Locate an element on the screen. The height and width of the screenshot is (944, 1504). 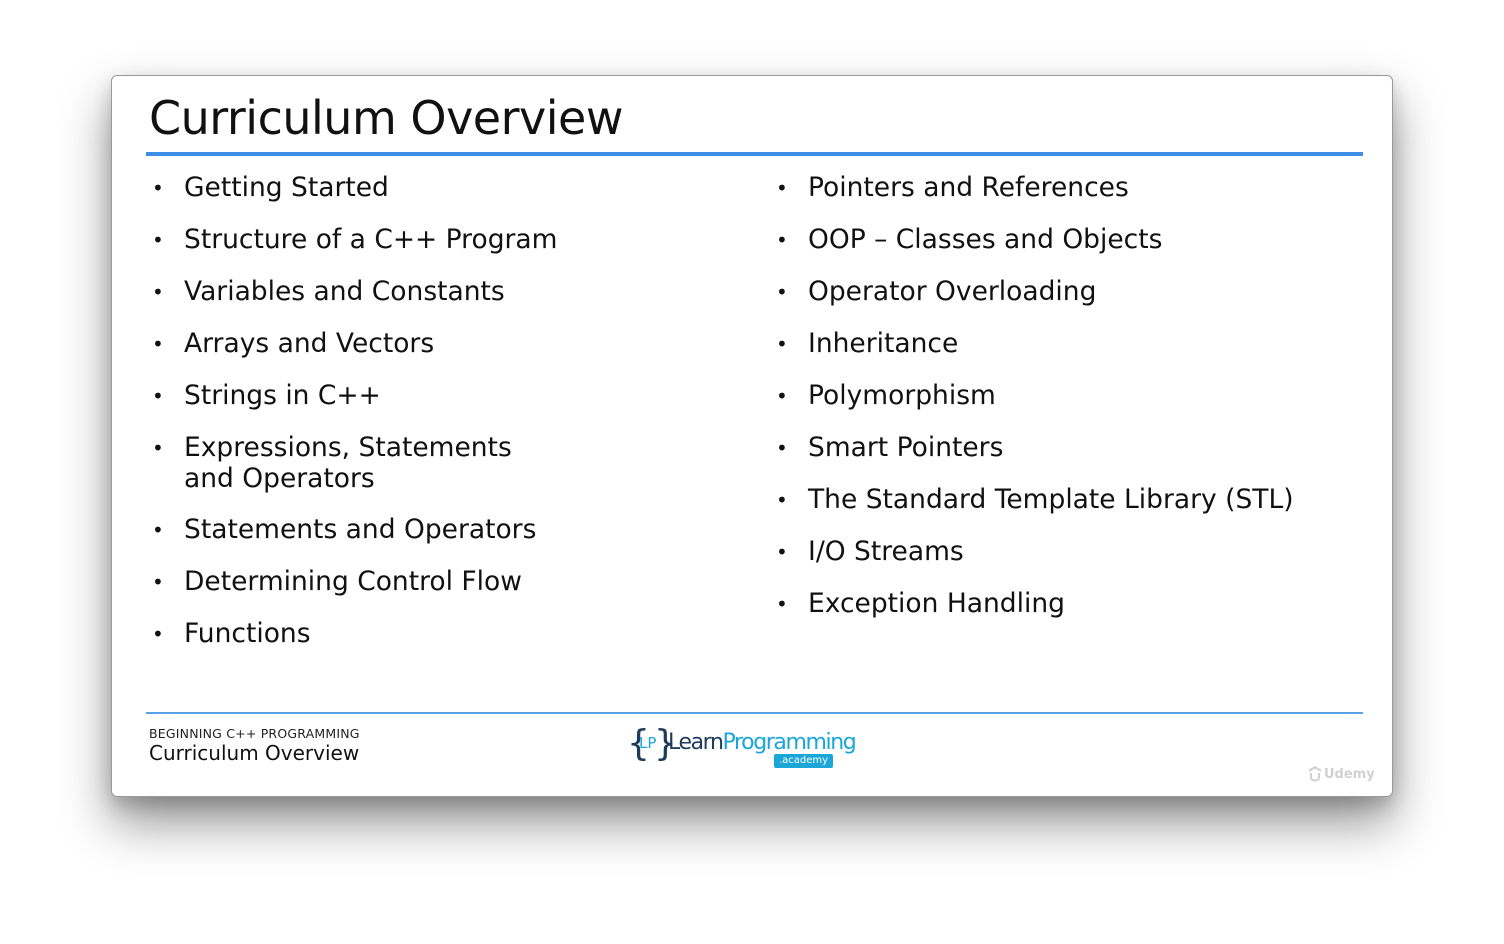
udemy-watermark: Udemy is located at coordinates (1341, 774).